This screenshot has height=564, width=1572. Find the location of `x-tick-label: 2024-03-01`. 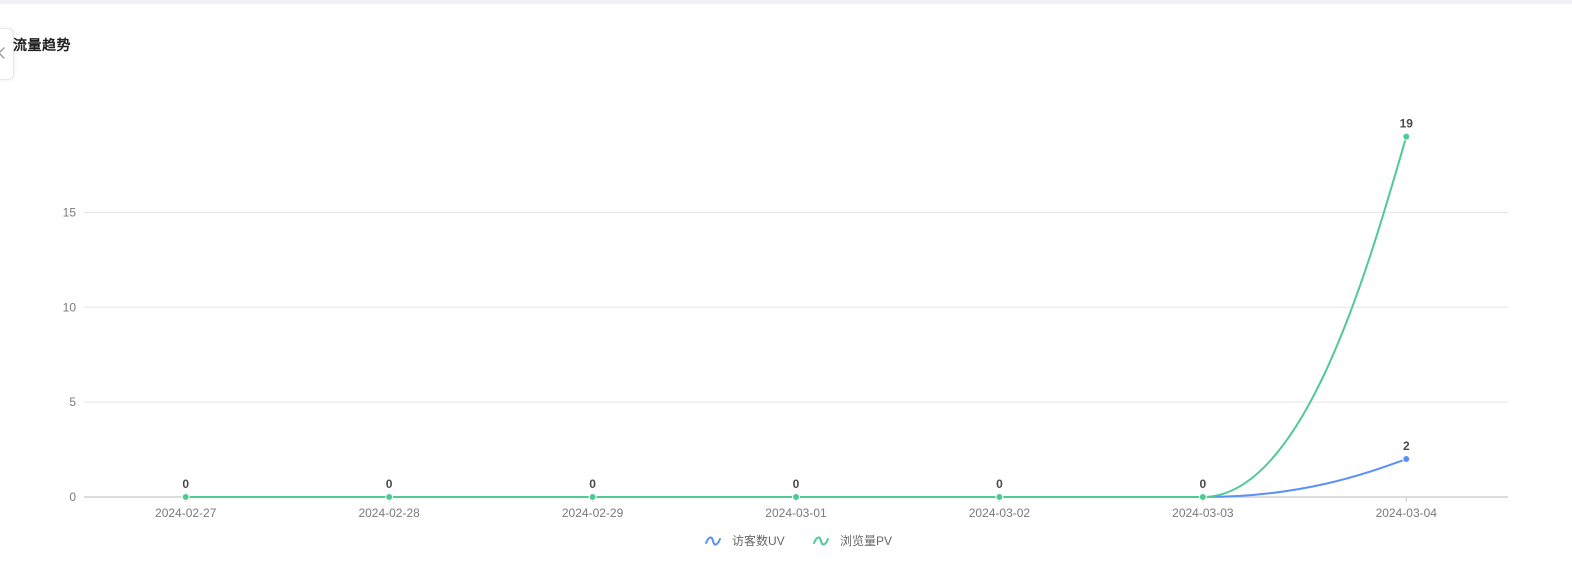

x-tick-label: 2024-03-01 is located at coordinates (796, 513).